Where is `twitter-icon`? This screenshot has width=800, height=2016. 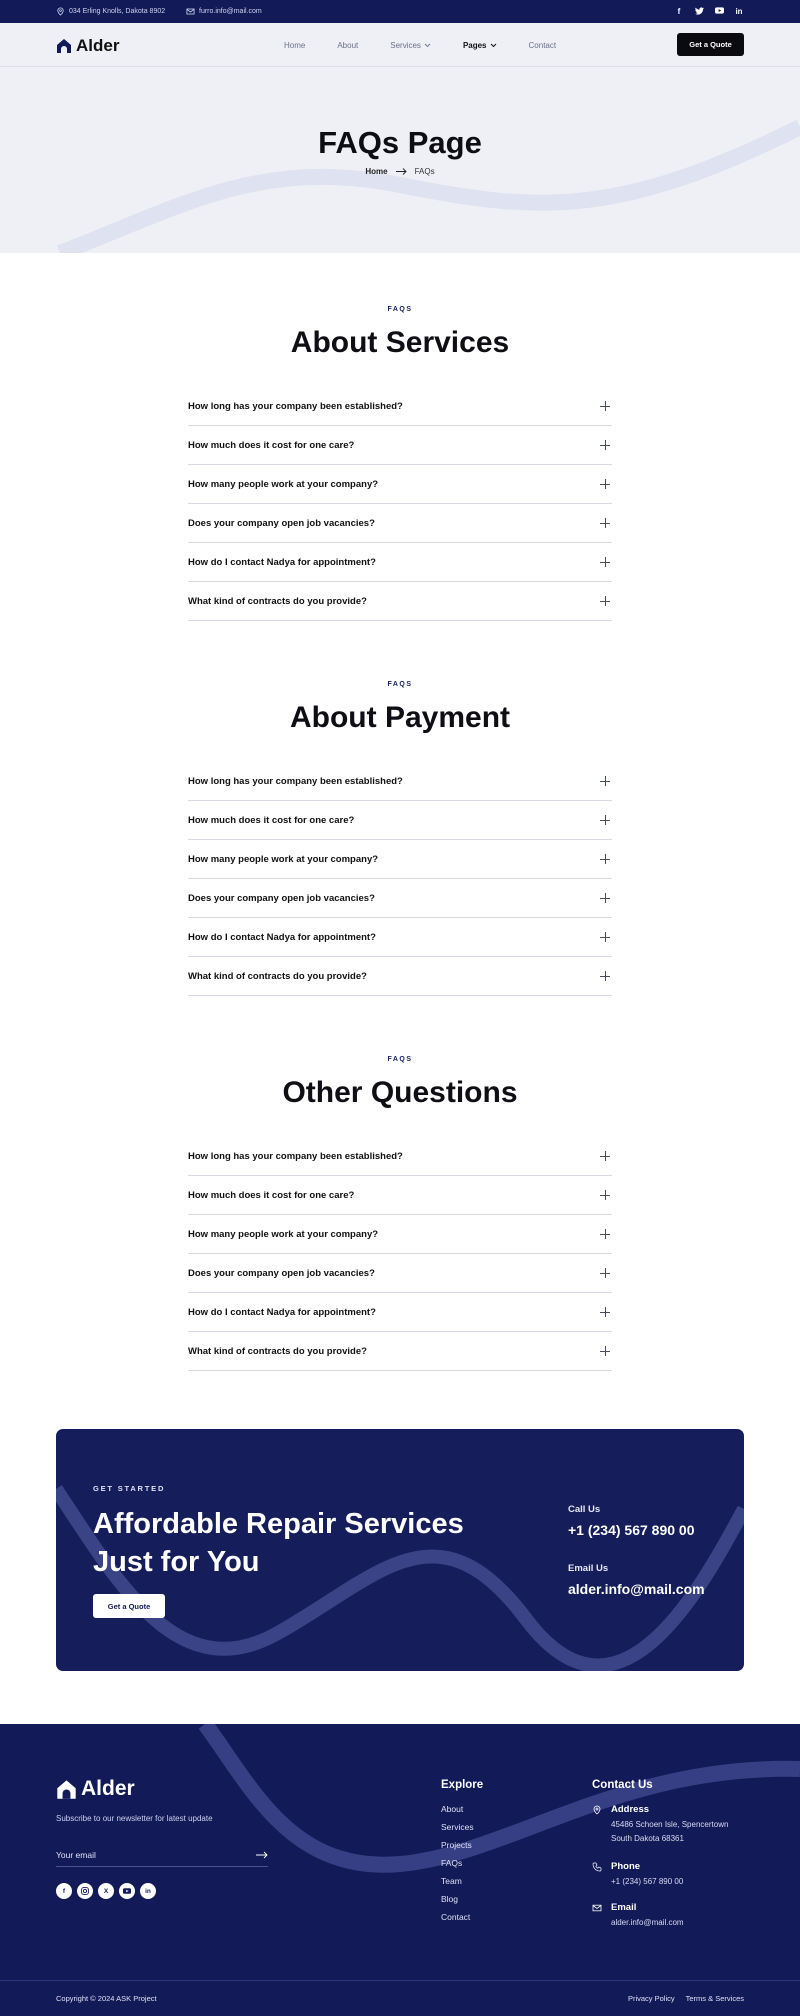
twitter-icon is located at coordinates (699, 11).